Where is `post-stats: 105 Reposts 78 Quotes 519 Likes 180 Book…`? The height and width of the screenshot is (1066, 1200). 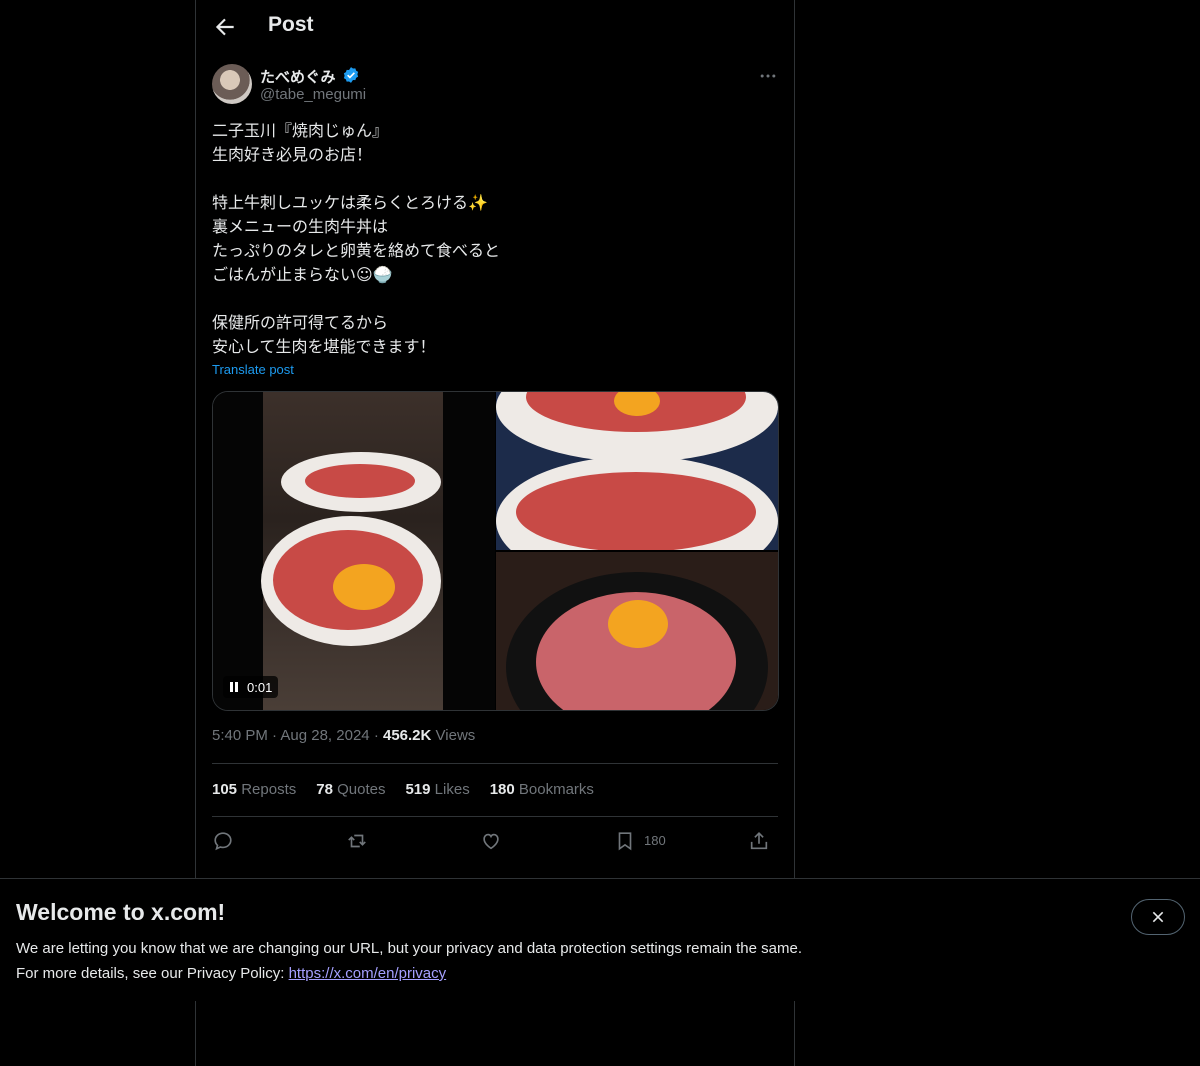
post-stats: 105 Reposts 78 Quotes 519 Likes 180 Book… is located at coordinates (403, 789).